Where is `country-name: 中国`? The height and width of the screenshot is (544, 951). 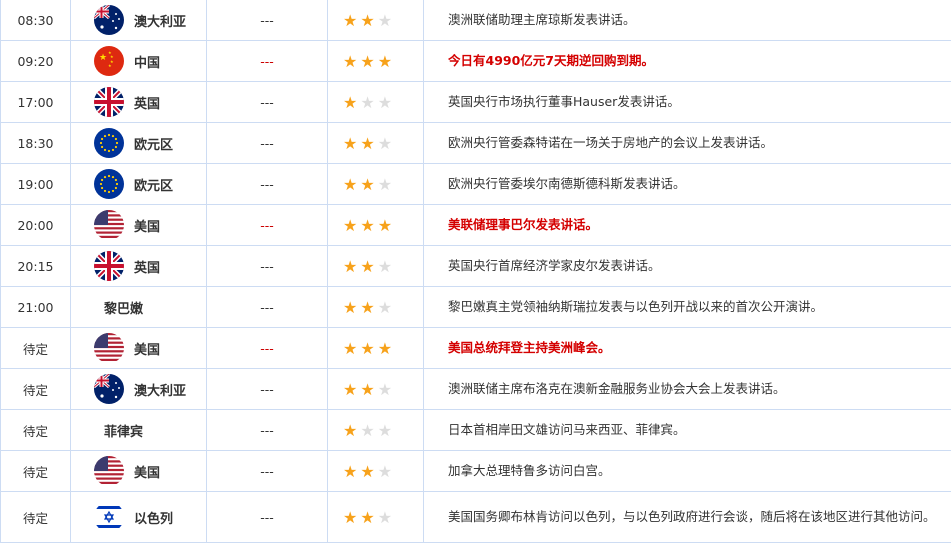 country-name: 中国 is located at coordinates (147, 63).